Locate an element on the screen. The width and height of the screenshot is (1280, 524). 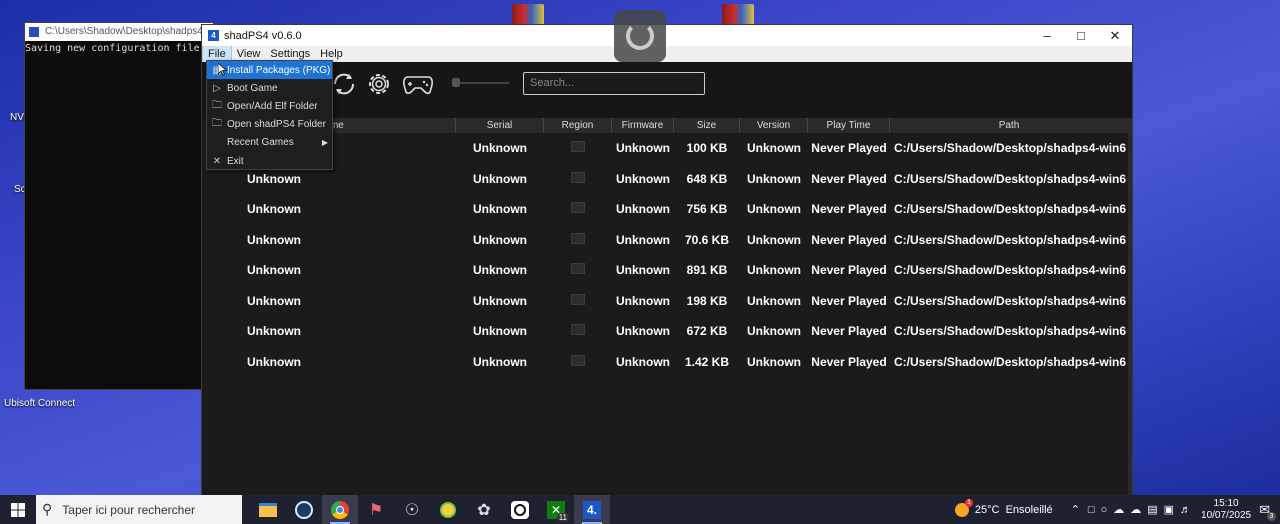
shadps4-taskbar-icon: 4. is located at coordinates (592, 509).